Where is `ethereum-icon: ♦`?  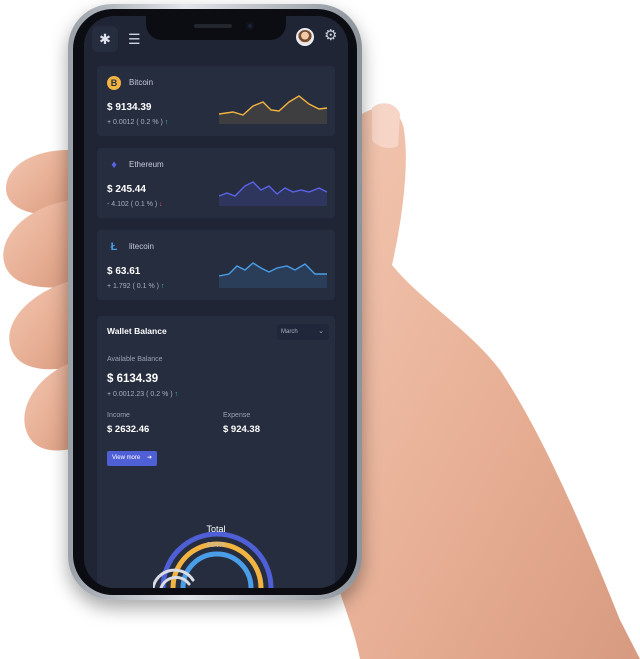 ethereum-icon: ♦ is located at coordinates (114, 165).